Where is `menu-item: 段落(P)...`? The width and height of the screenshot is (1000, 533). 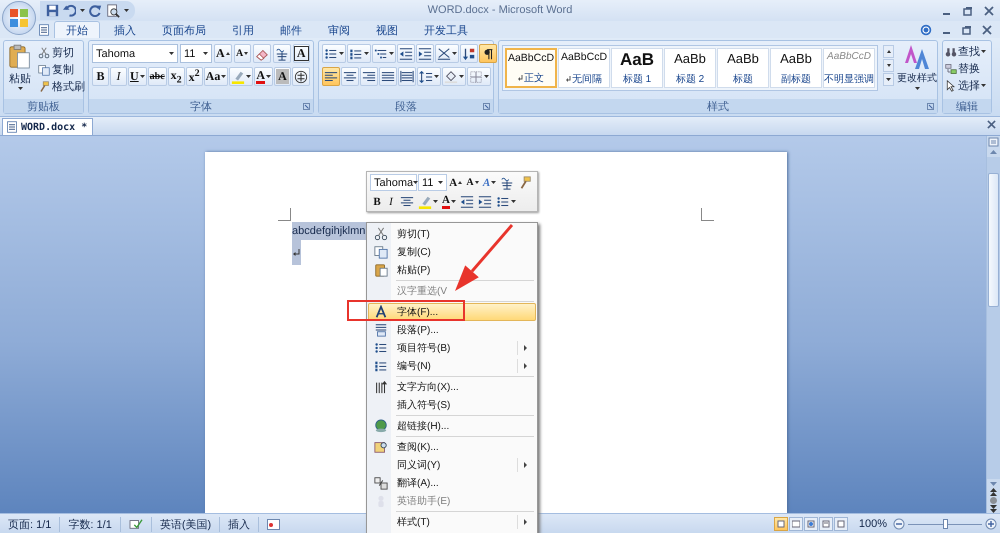
menu-item: 段落(P)... is located at coordinates (452, 330).